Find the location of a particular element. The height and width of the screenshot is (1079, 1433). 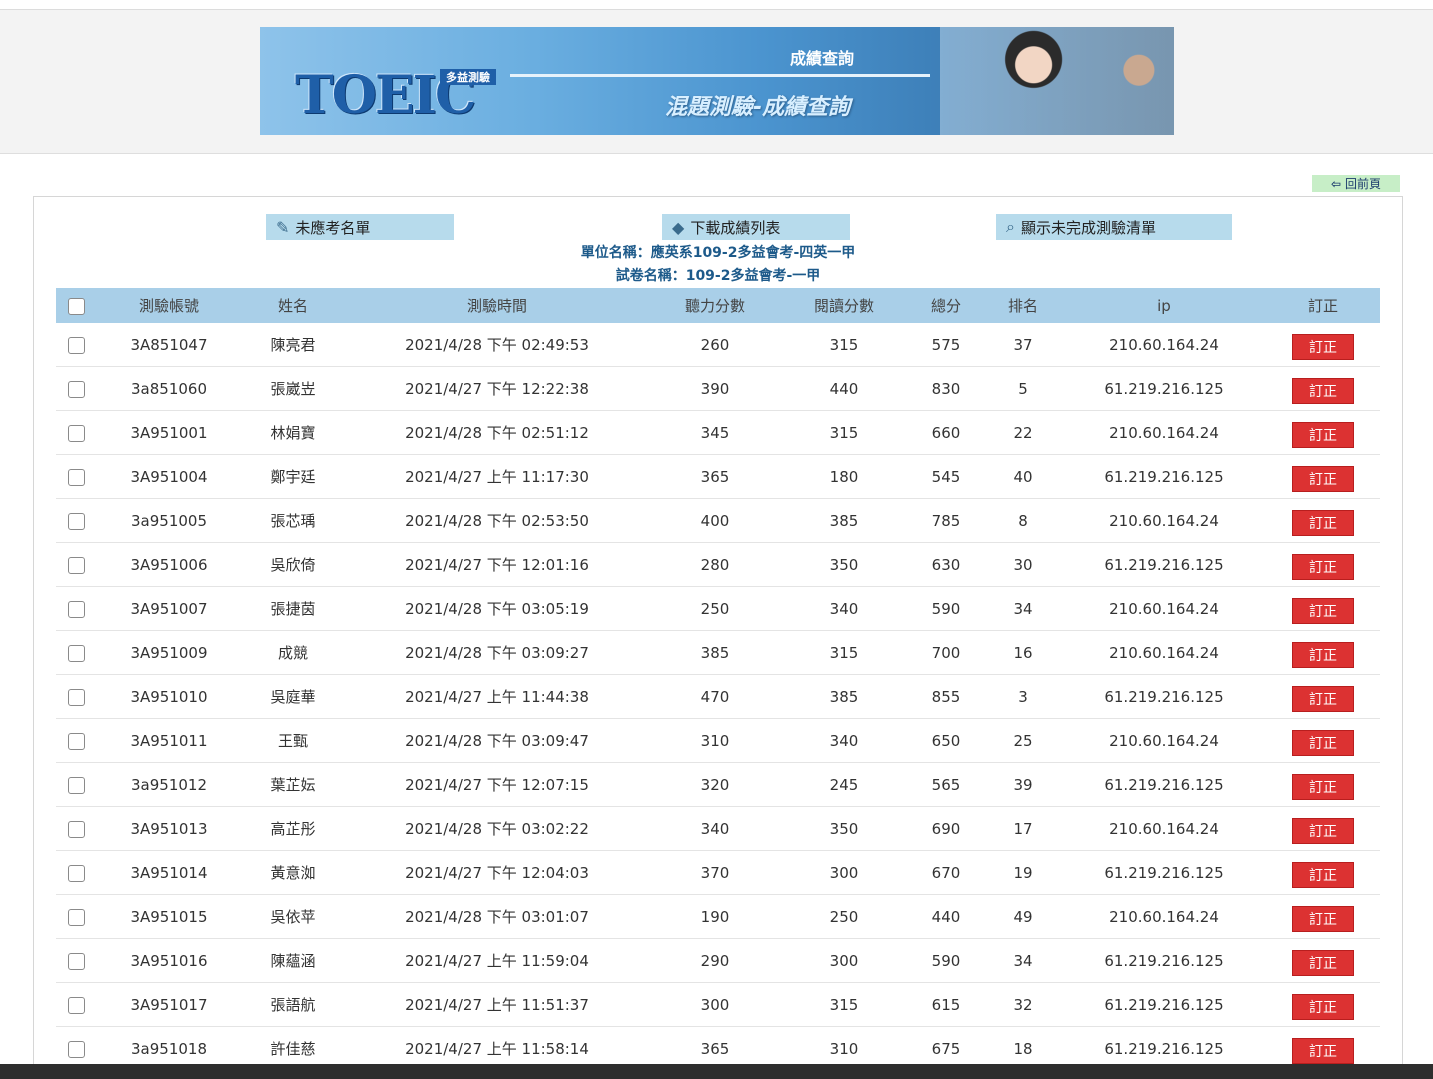

cell-account: 3A951006 is located at coordinates (169, 564).